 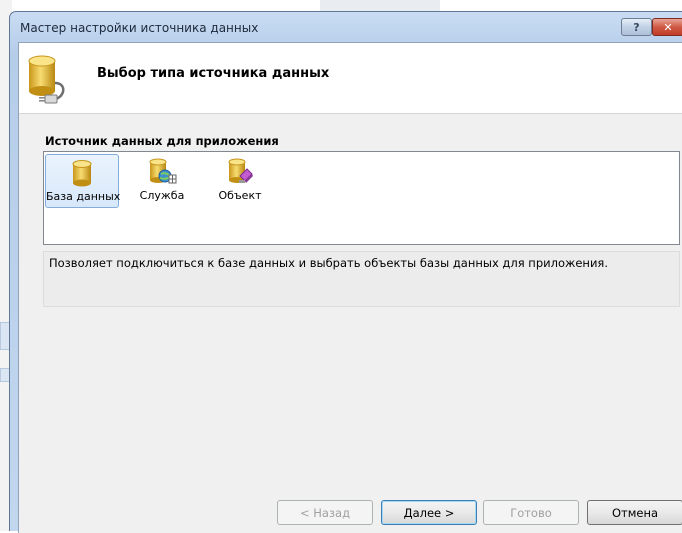 What do you see at coordinates (667, 27) in the screenshot?
I see `close-button: ✕` at bounding box center [667, 27].